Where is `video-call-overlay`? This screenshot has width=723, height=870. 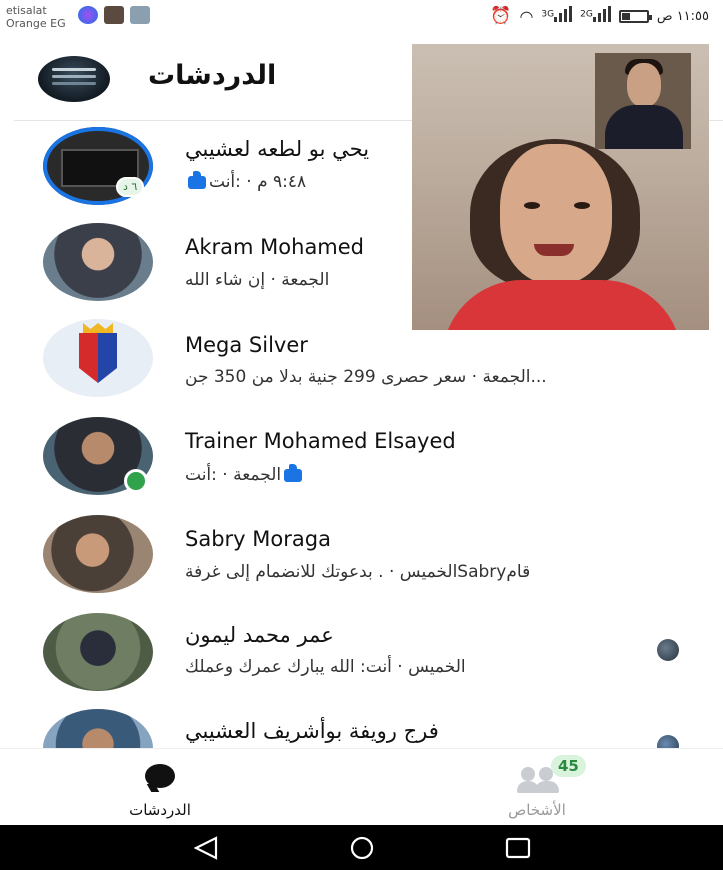
video-call-overlay is located at coordinates (560, 187).